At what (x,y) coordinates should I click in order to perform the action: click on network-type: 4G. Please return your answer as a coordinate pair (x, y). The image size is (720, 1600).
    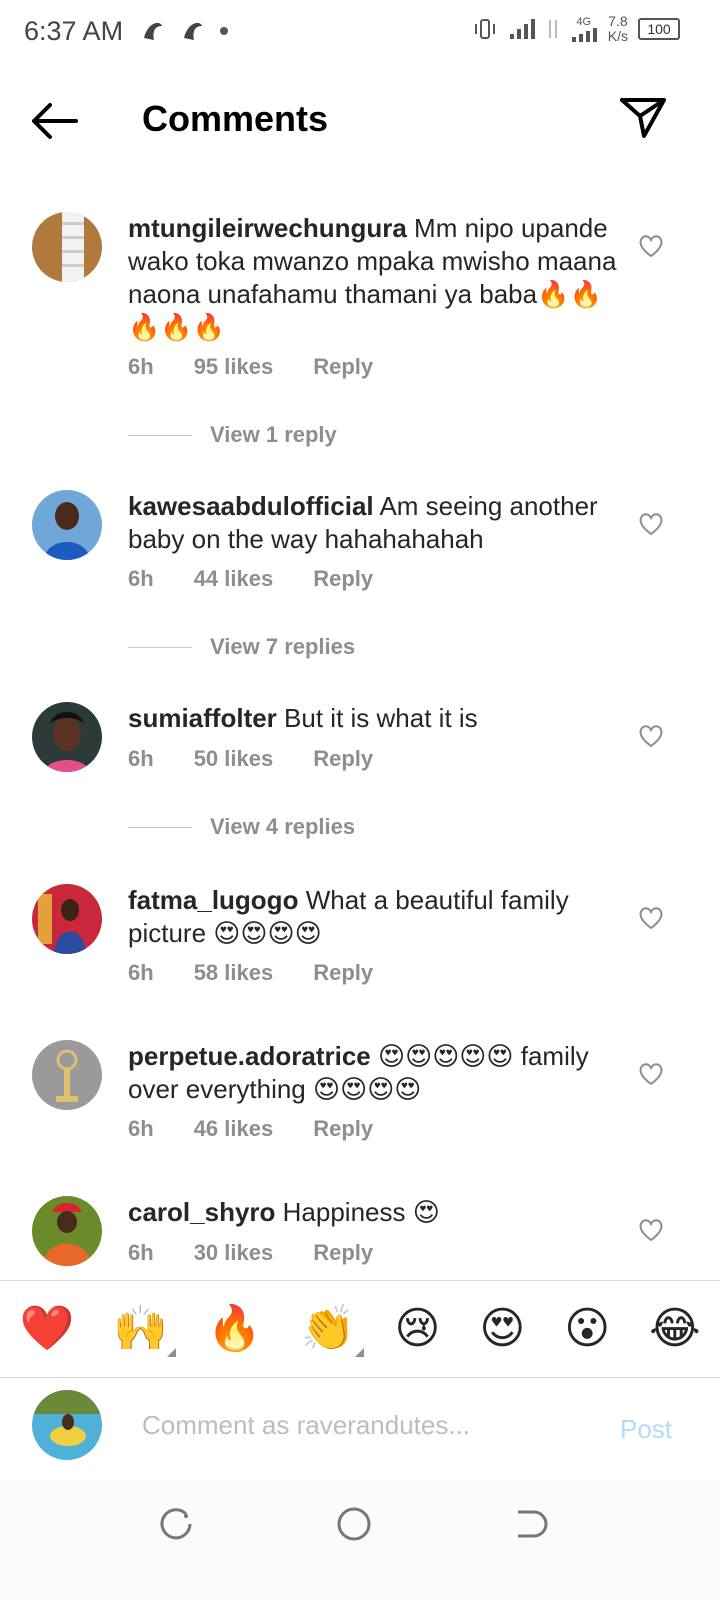
    Looking at the image, I should click on (584, 21).